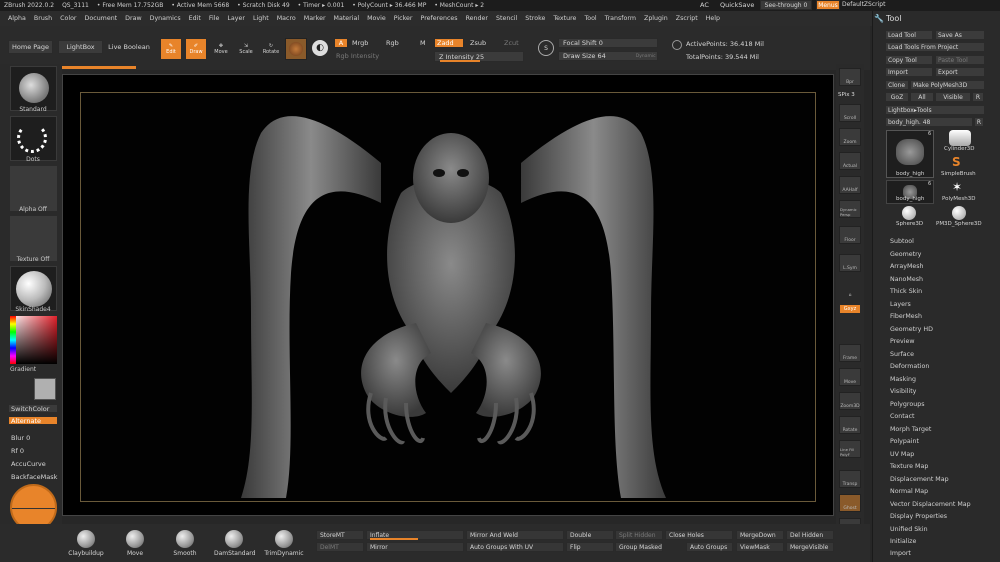 The width and height of the screenshot is (1000, 562). What do you see at coordinates (786, 5) in the screenshot?
I see `see-through-slider: See-through 0` at bounding box center [786, 5].